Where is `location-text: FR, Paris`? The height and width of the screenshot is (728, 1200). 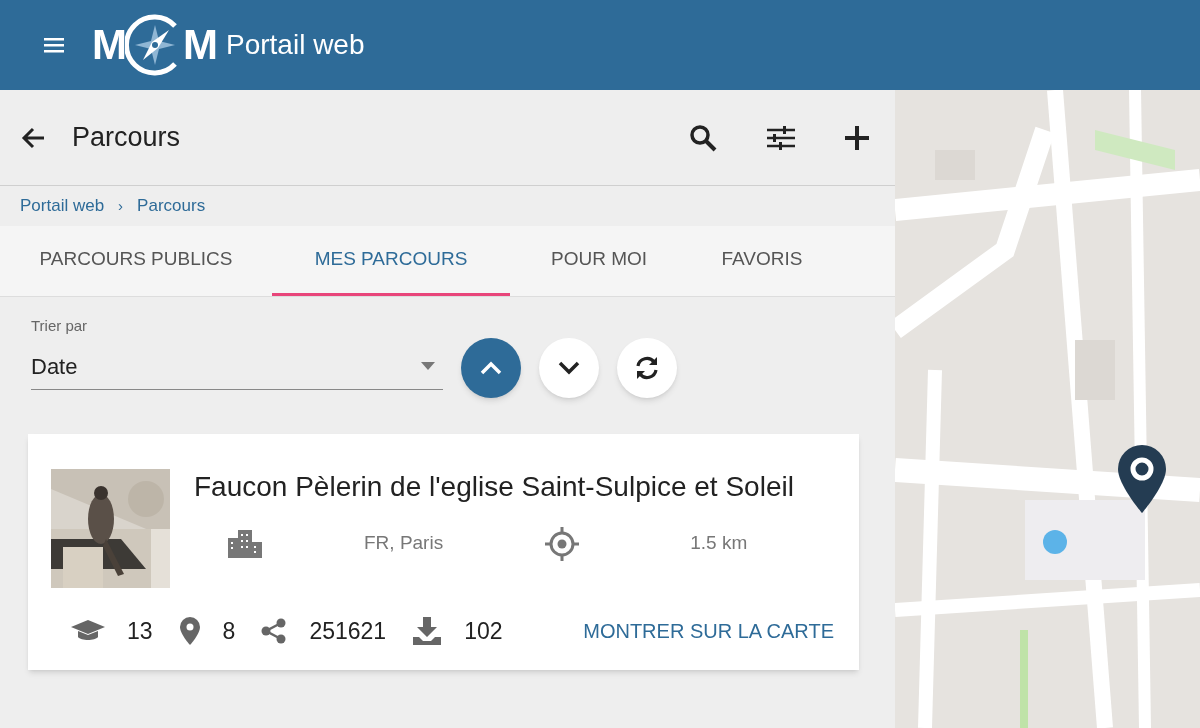 location-text: FR, Paris is located at coordinates (404, 543).